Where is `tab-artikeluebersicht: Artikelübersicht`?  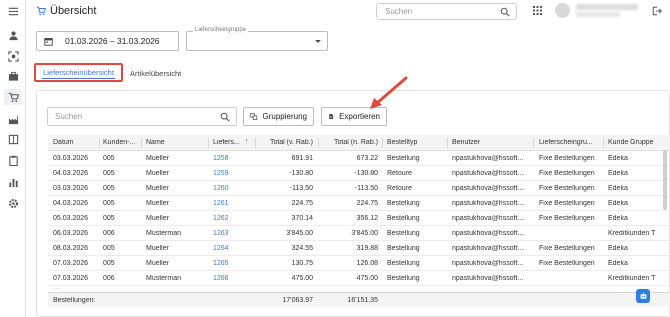
tab-artikeluebersicht: Artikelübersicht is located at coordinates (155, 73).